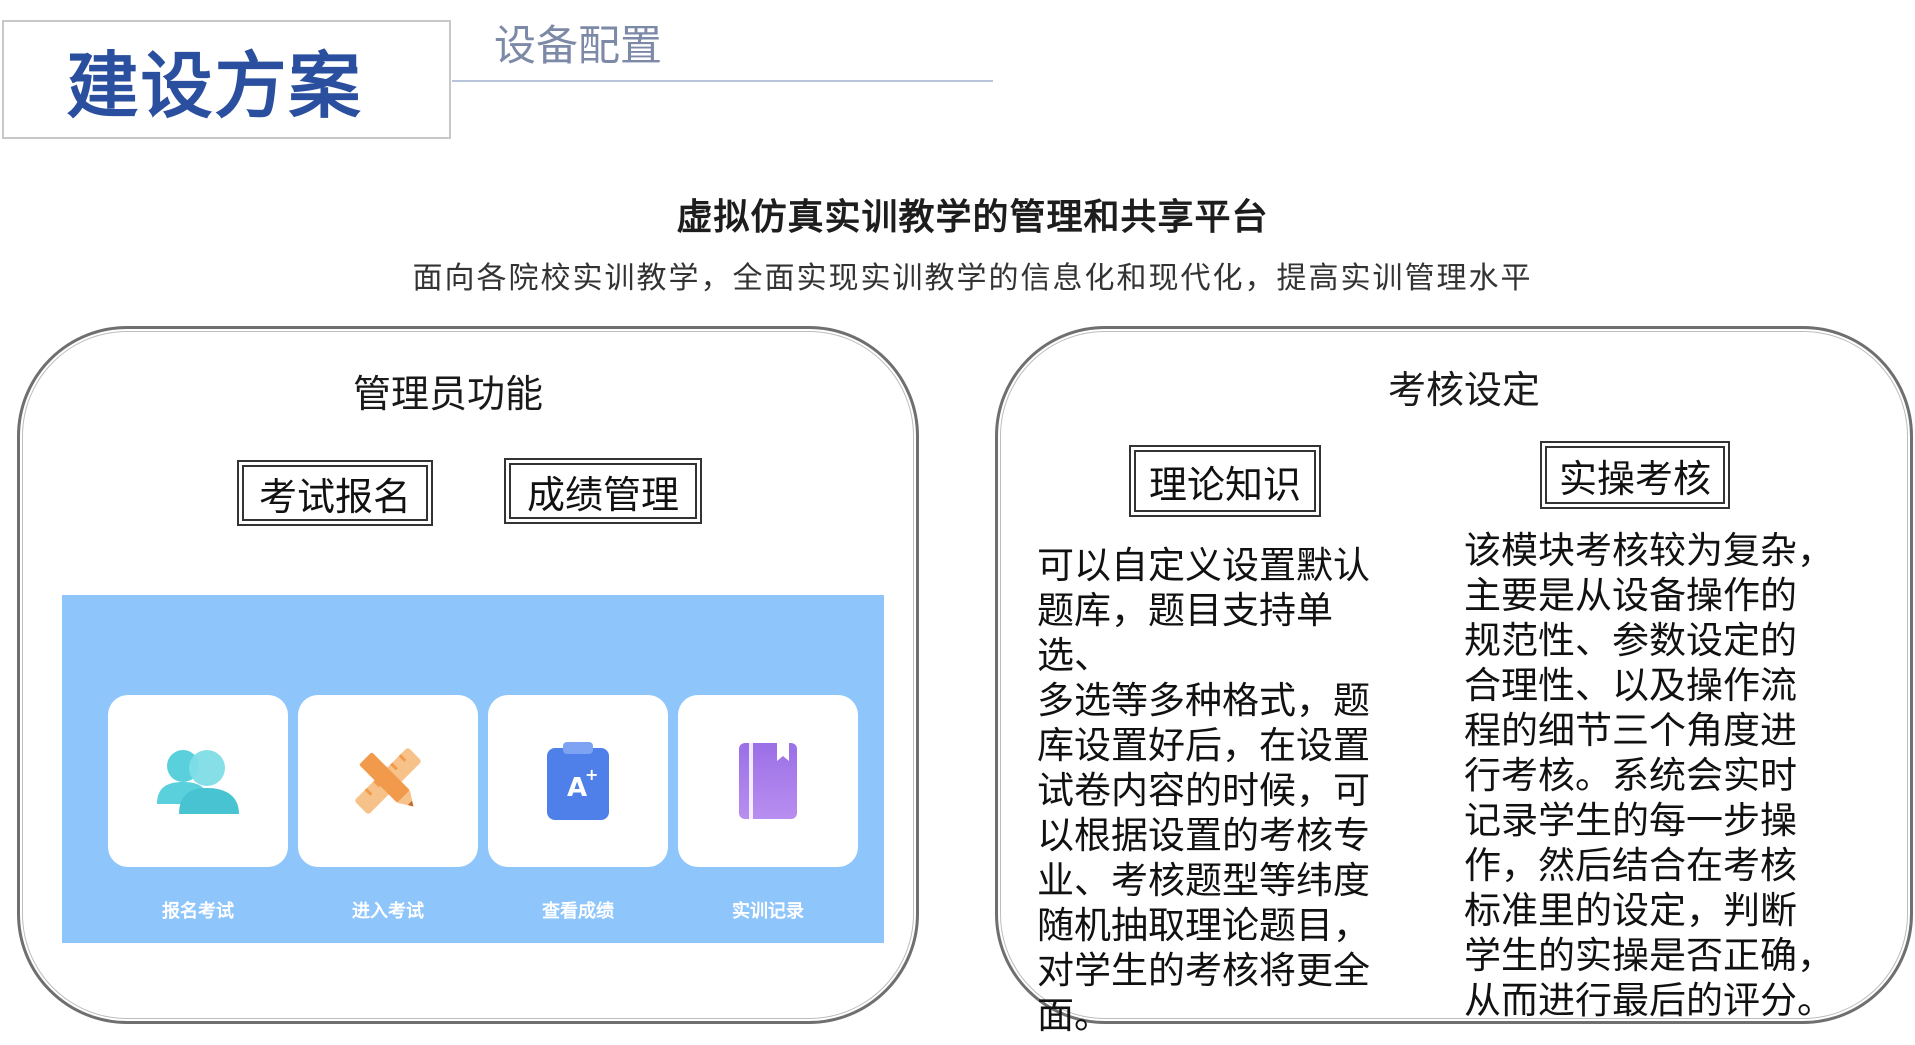  What do you see at coordinates (603, 491) in the screenshot?
I see `score-management-button: 成绩管理` at bounding box center [603, 491].